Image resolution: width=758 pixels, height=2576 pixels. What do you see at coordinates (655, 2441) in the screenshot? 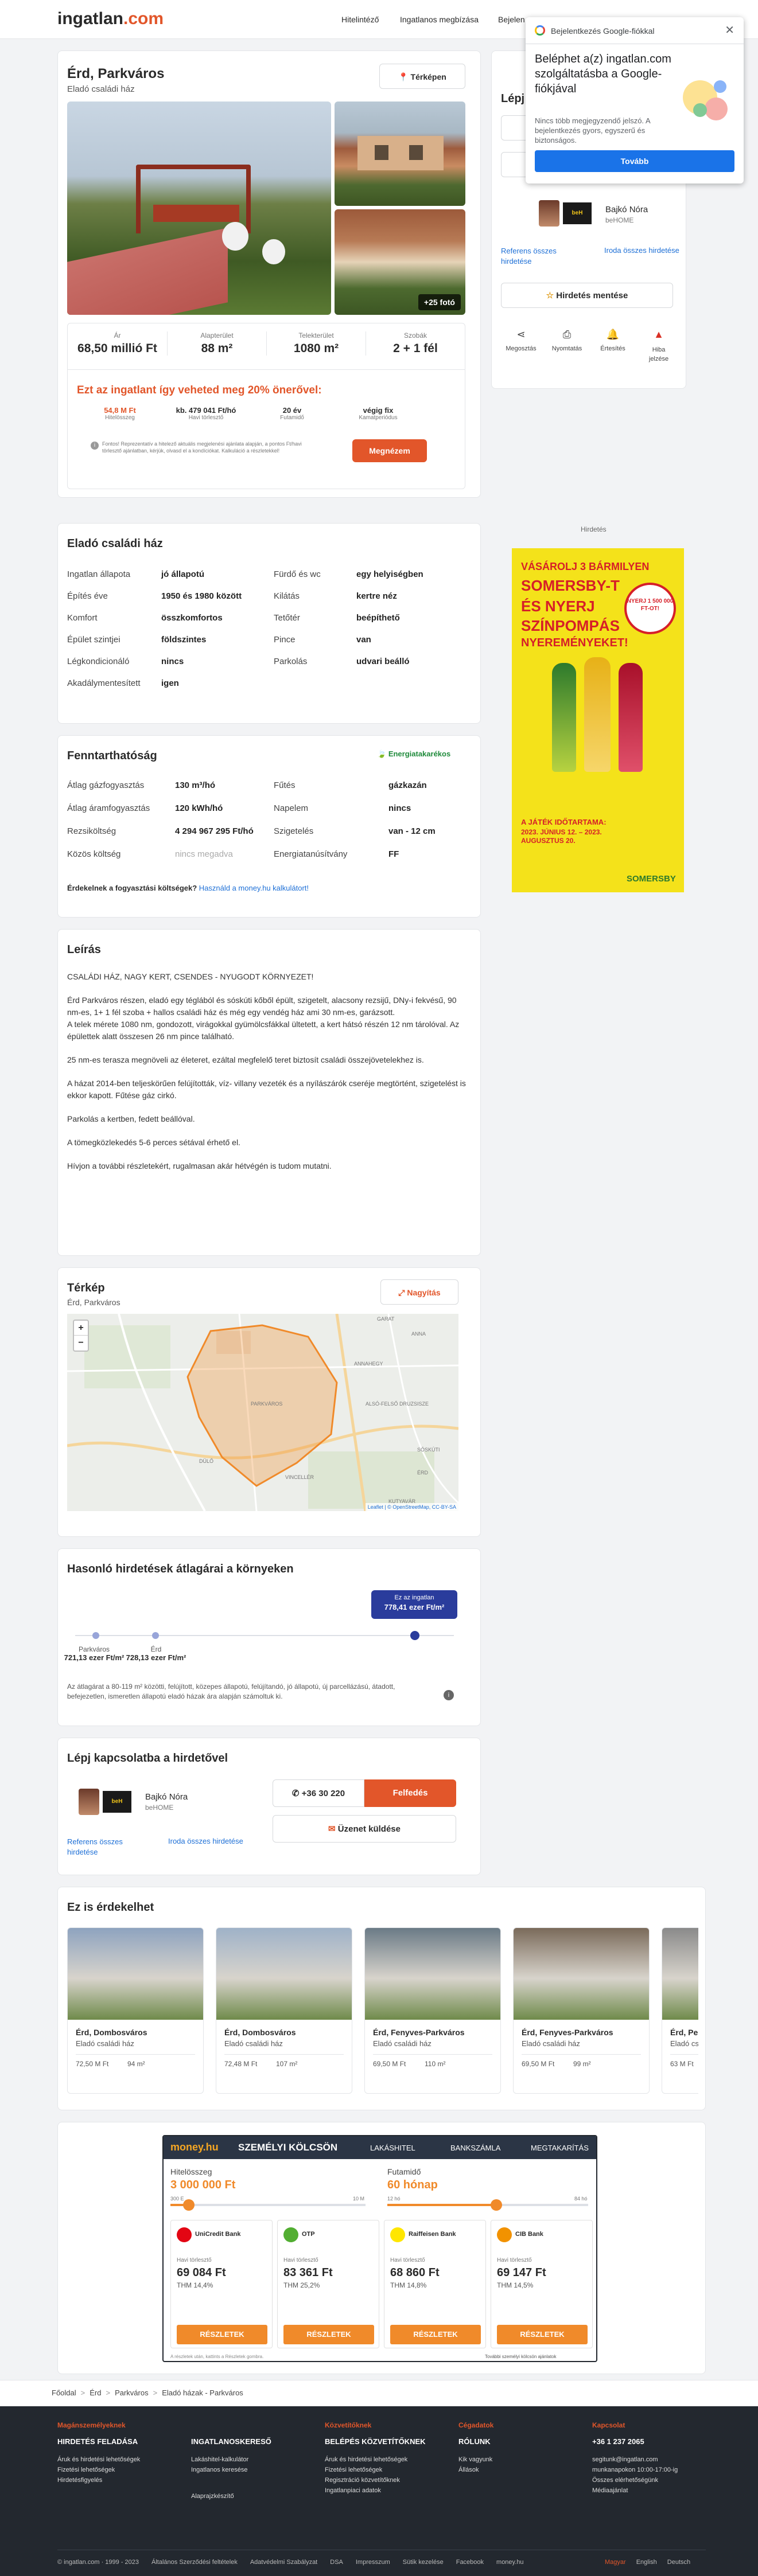
I see `footer-heading: +36 1 237 2065` at bounding box center [655, 2441].